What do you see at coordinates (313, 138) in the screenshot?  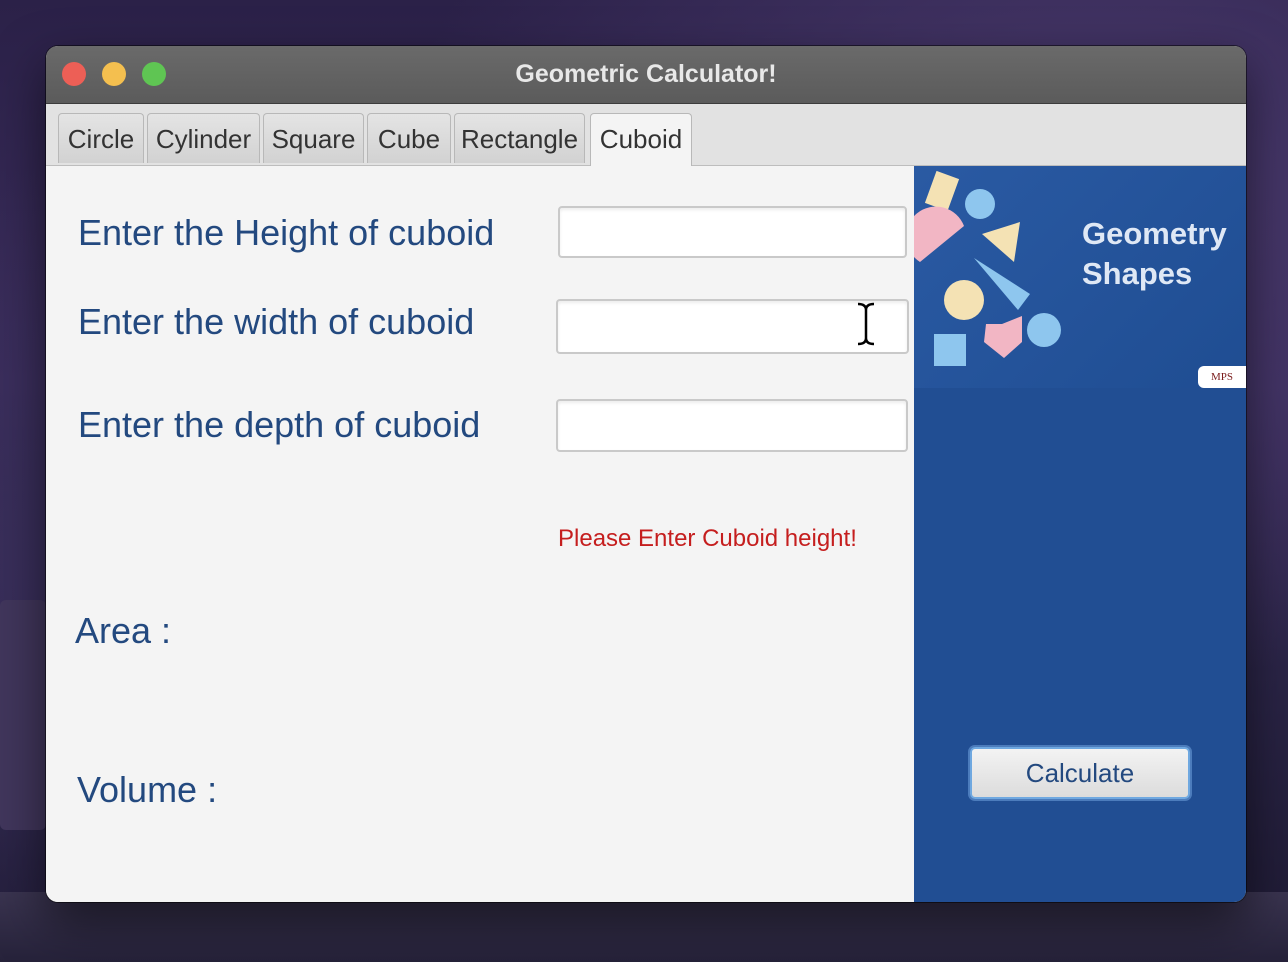 I see `tab-square: Square` at bounding box center [313, 138].